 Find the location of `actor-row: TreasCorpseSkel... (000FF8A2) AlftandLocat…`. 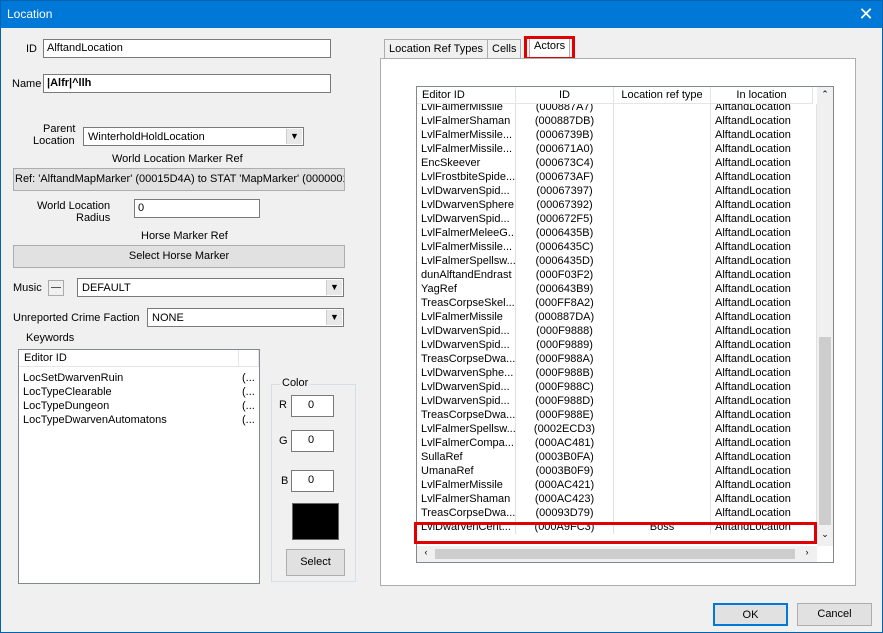

actor-row: TreasCorpseSkel... (000FF8A2) AlftandLocat… is located at coordinates (617, 303).